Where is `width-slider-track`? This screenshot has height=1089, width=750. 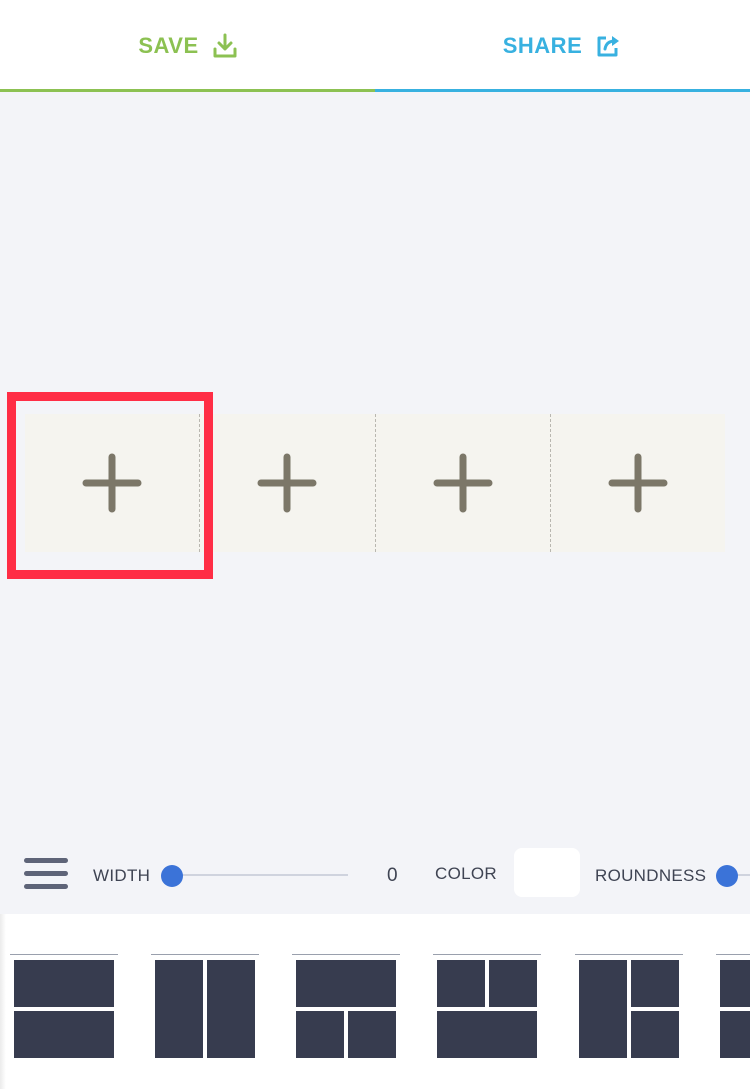
width-slider-track is located at coordinates (260, 875).